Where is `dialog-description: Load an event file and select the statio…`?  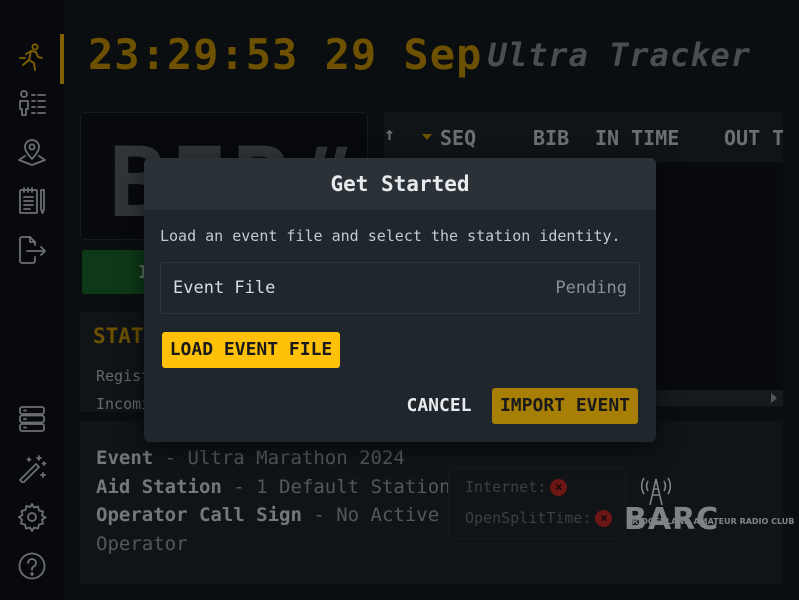 dialog-description: Load an event file and select the statio… is located at coordinates (390, 236).